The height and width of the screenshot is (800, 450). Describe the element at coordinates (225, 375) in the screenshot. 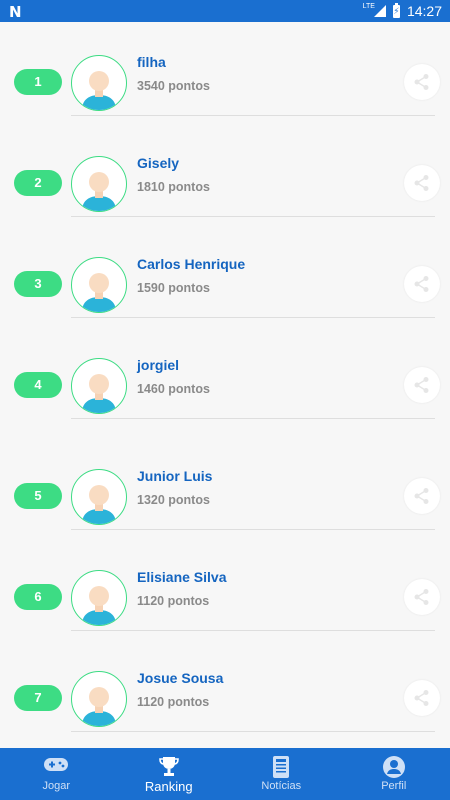

I see `ranking-row: 4 jorgiel 1460 pontos` at that location.